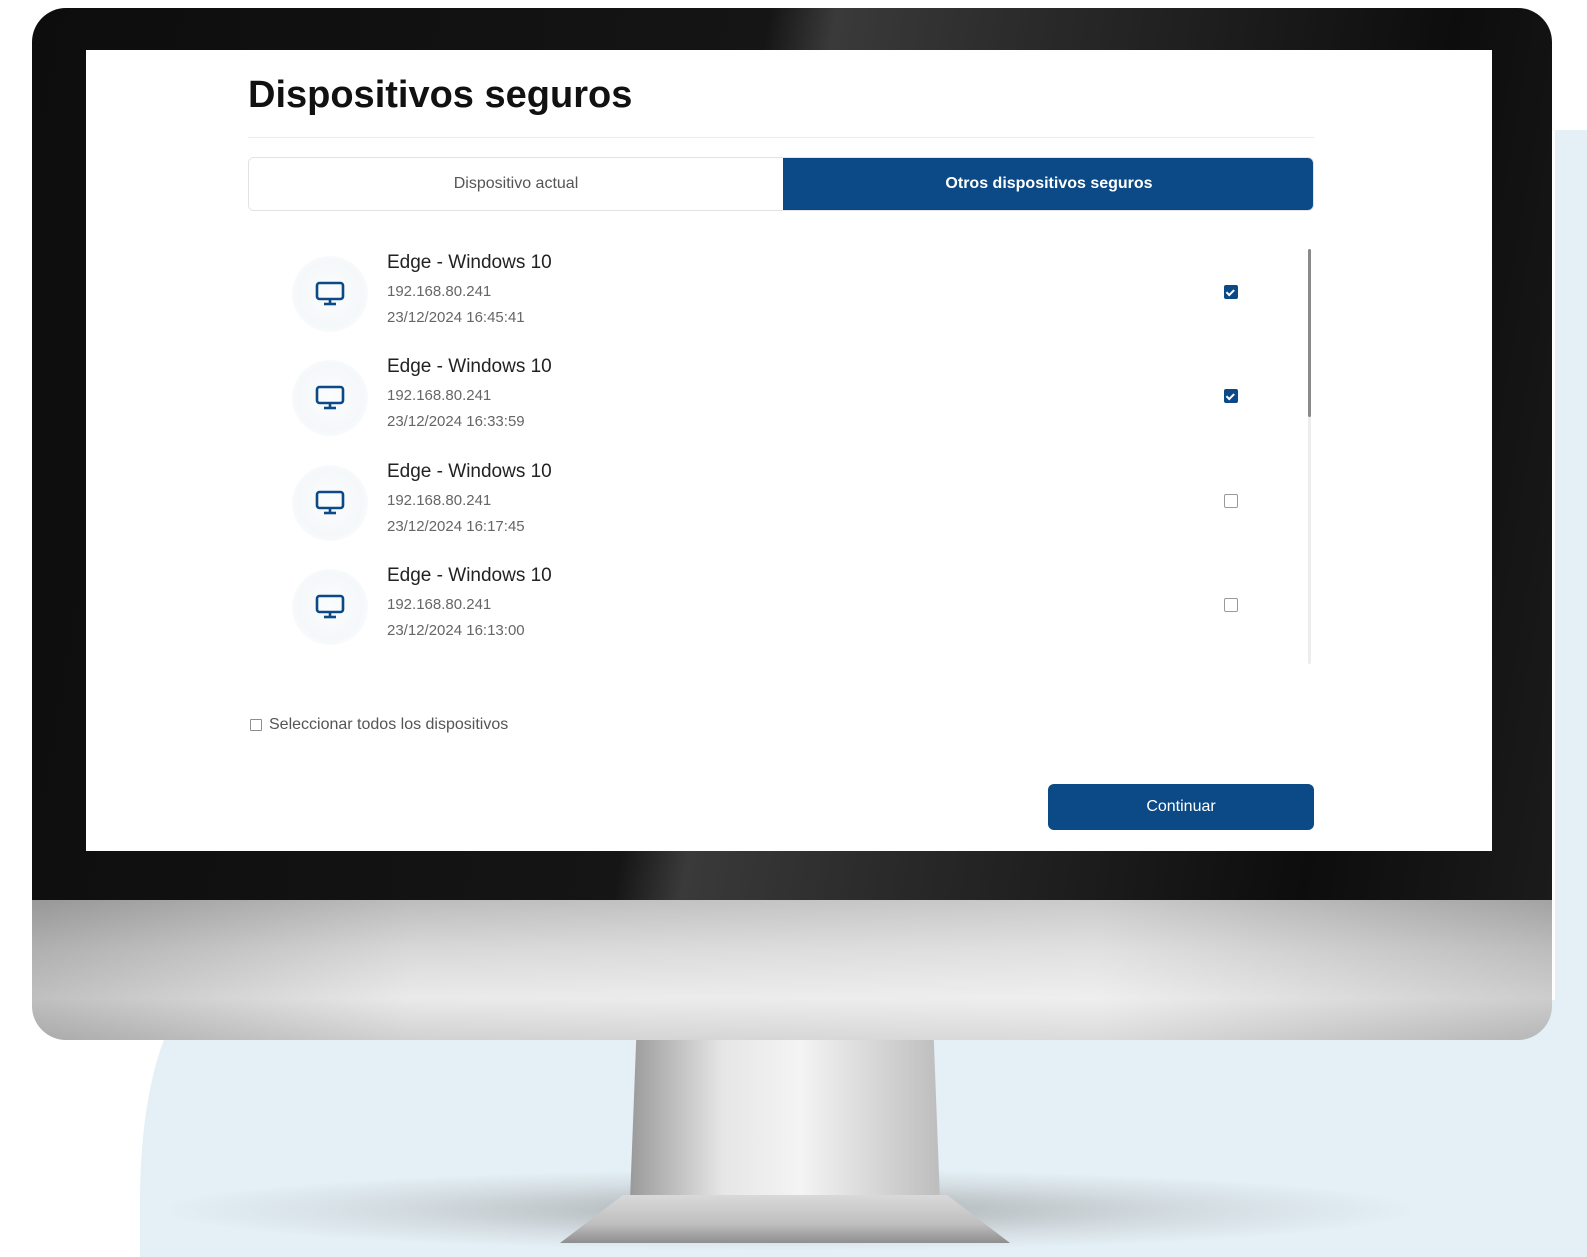 This screenshot has width=1587, height=1257. I want to click on select-all-label: Seleccionar todos los dispositivos, so click(389, 724).